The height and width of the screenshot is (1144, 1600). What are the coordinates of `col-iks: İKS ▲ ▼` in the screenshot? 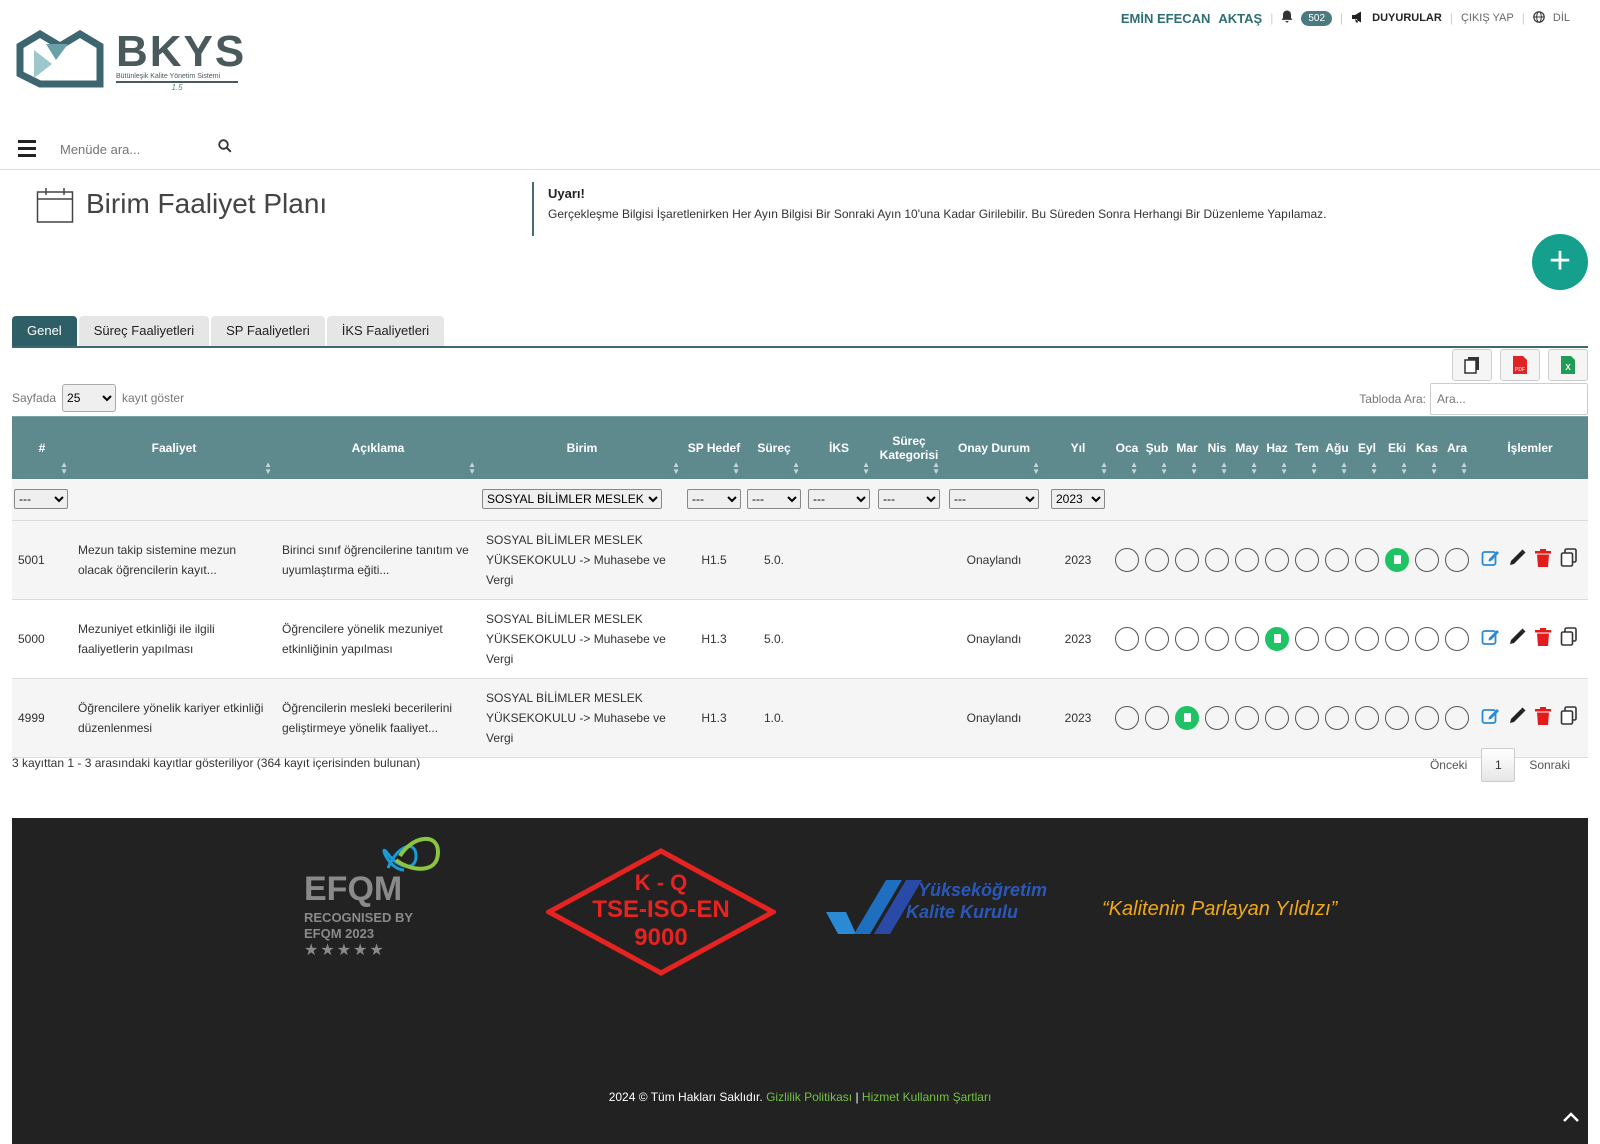 It's located at (839, 447).